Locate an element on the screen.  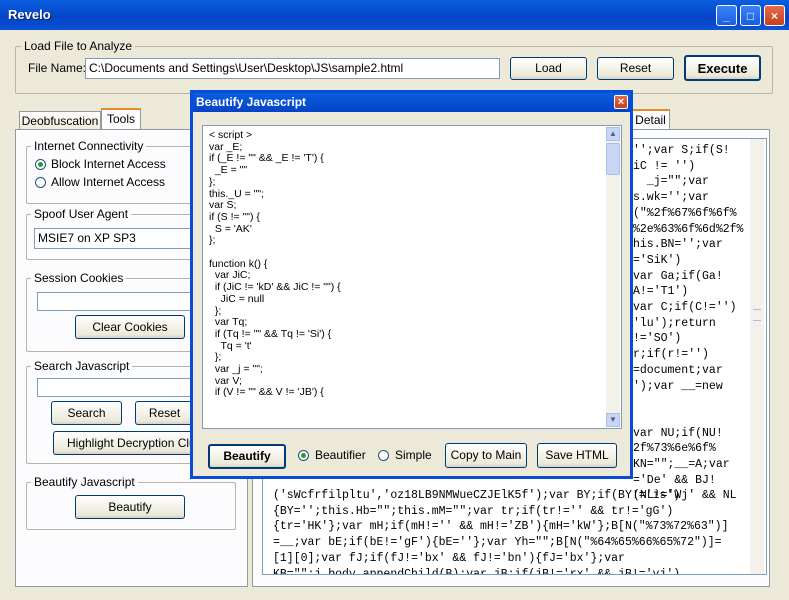
search-javascript-input is located at coordinates (116, 387).